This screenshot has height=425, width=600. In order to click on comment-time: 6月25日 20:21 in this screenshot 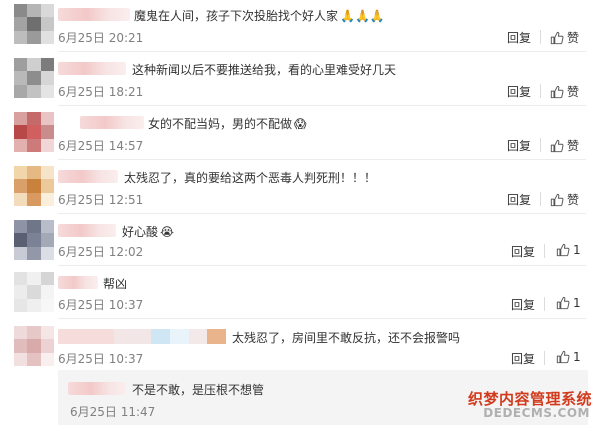, I will do `click(101, 38)`.